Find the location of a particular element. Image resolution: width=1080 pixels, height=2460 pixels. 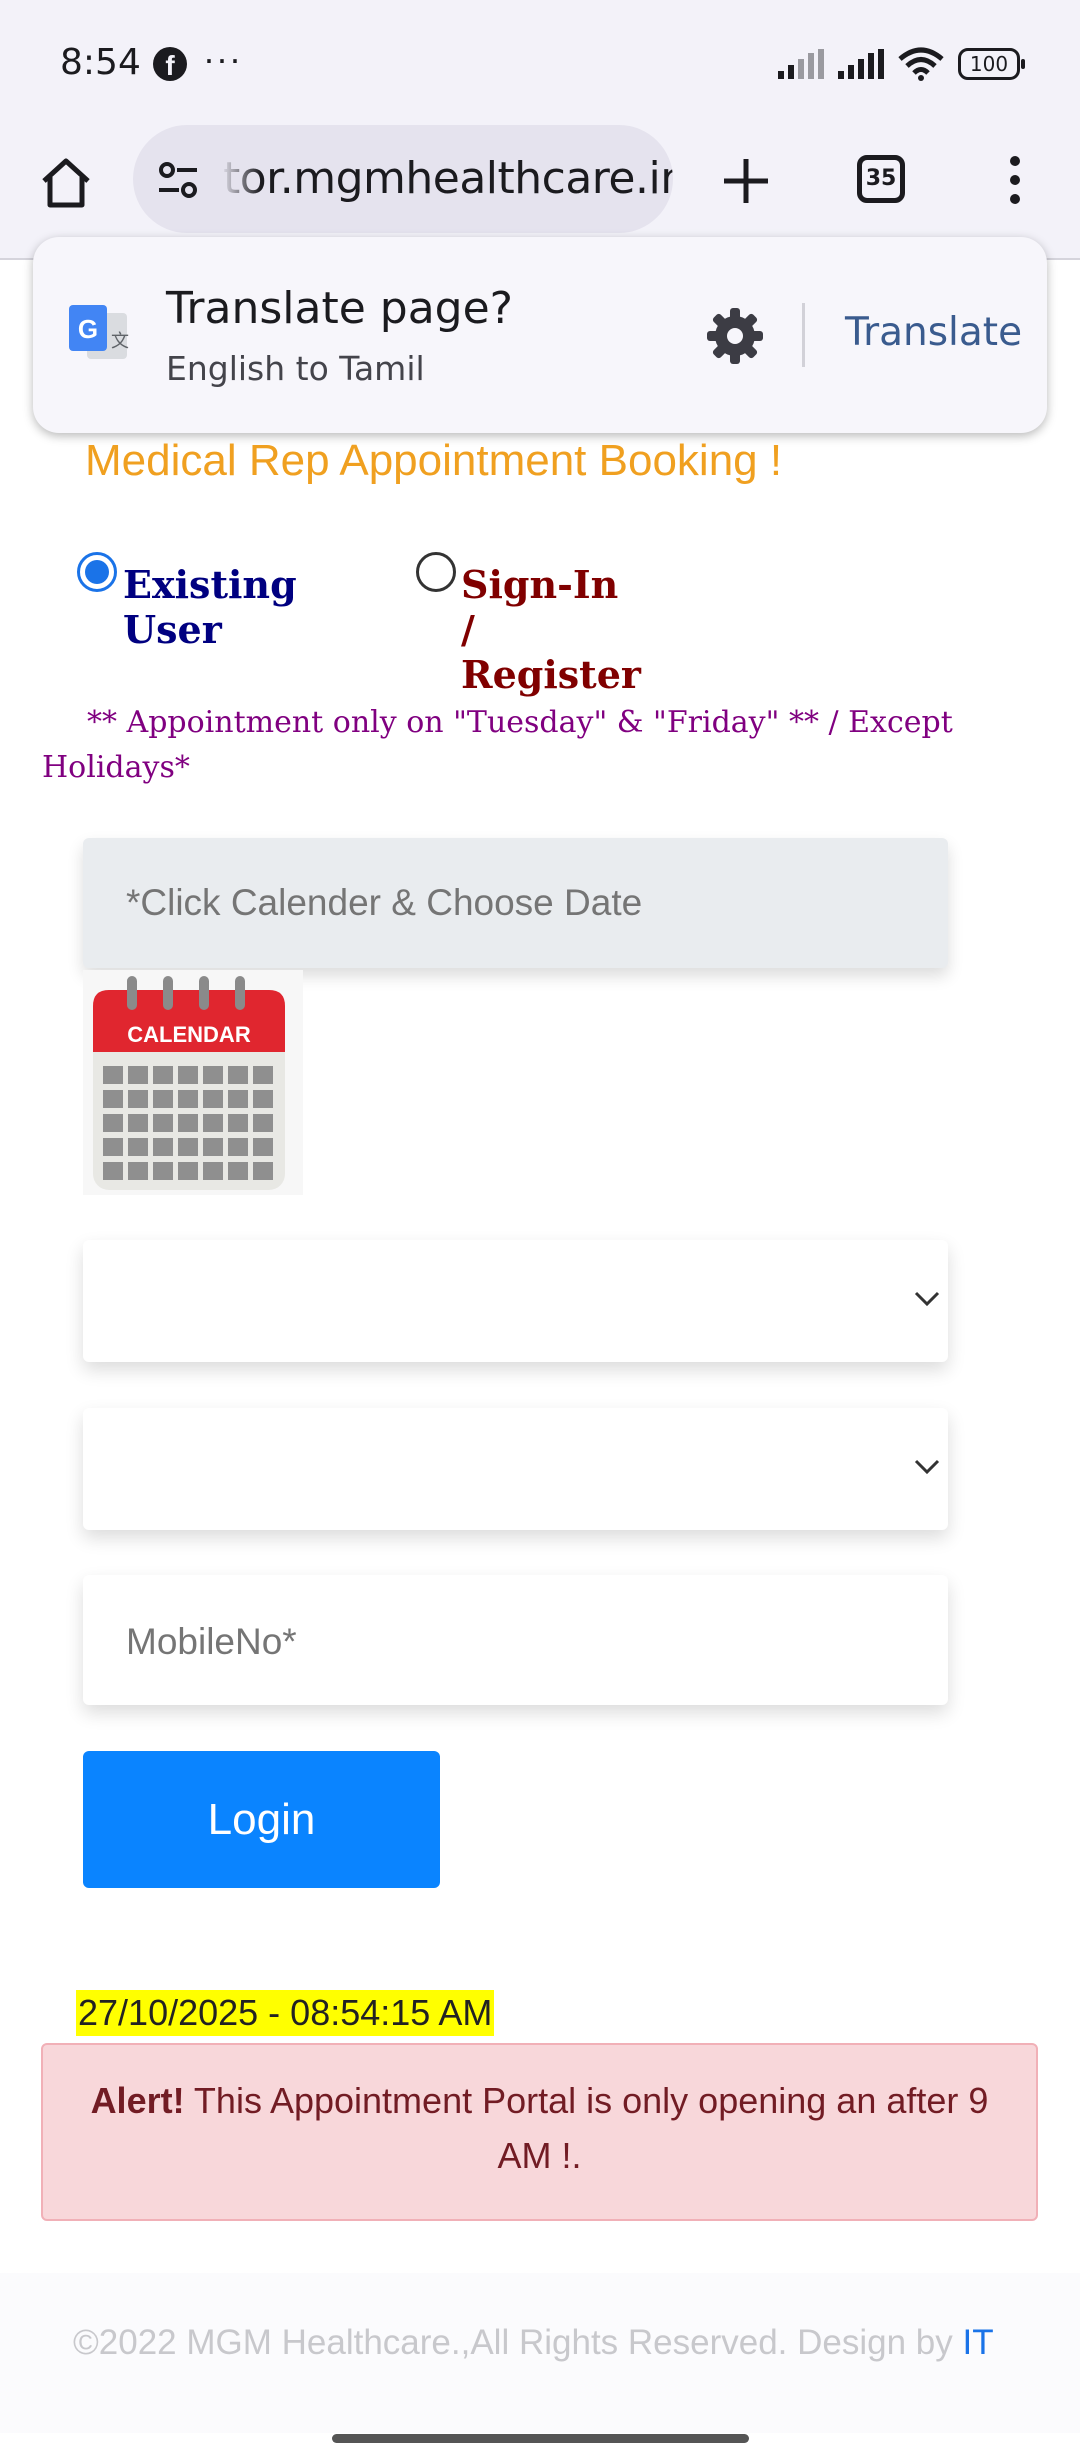

svg-text: 文 is located at coordinates (120, 341).